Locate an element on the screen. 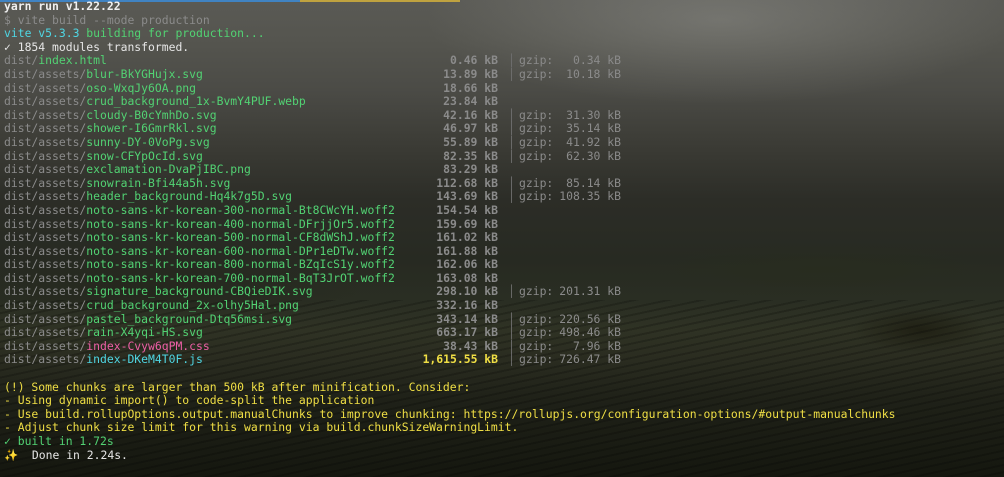  file-path: dist/assets/index-Cvyw6qPM.css is located at coordinates (107, 346).